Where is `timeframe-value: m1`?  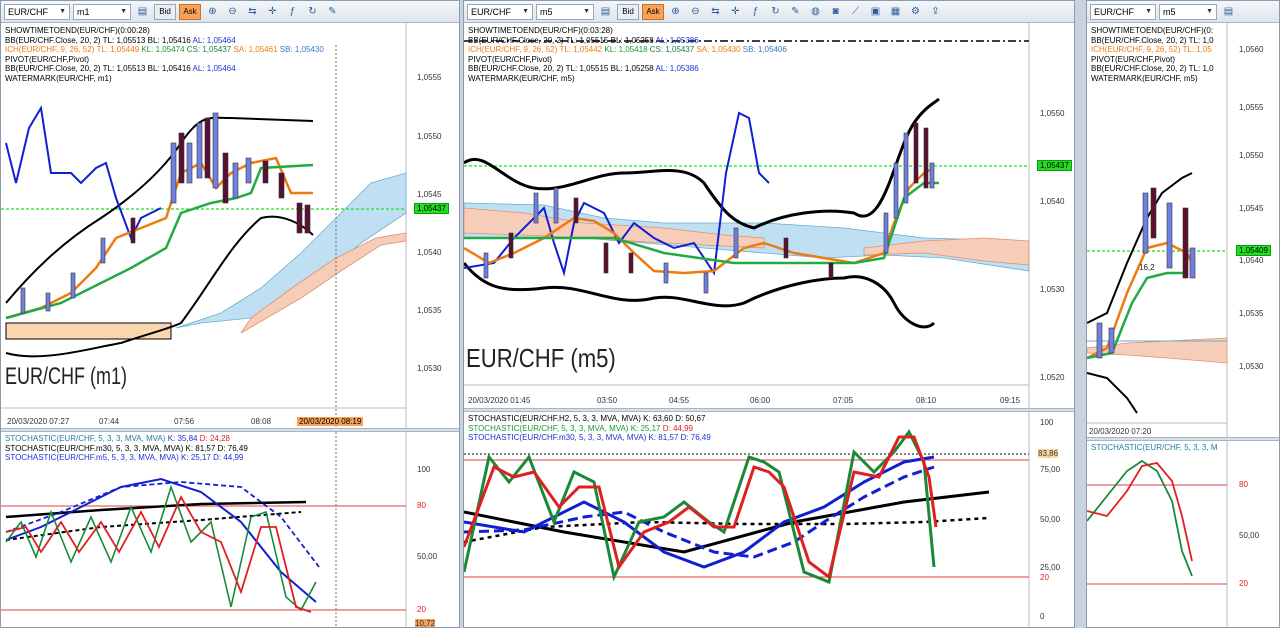
timeframe-value: m1 is located at coordinates (83, 11).